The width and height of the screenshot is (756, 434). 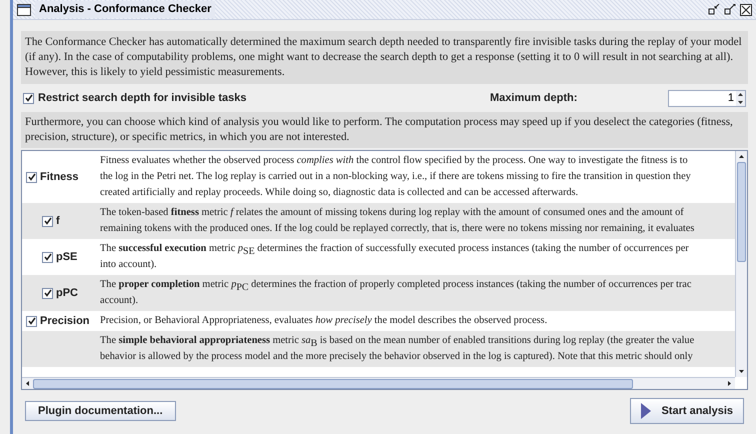 What do you see at coordinates (395, 177) in the screenshot?
I see `description-text: the log in the Petri net. The log replay is carried out in a non-blocking way, i.e., if there are tokens missing to fire the transition in question they` at bounding box center [395, 177].